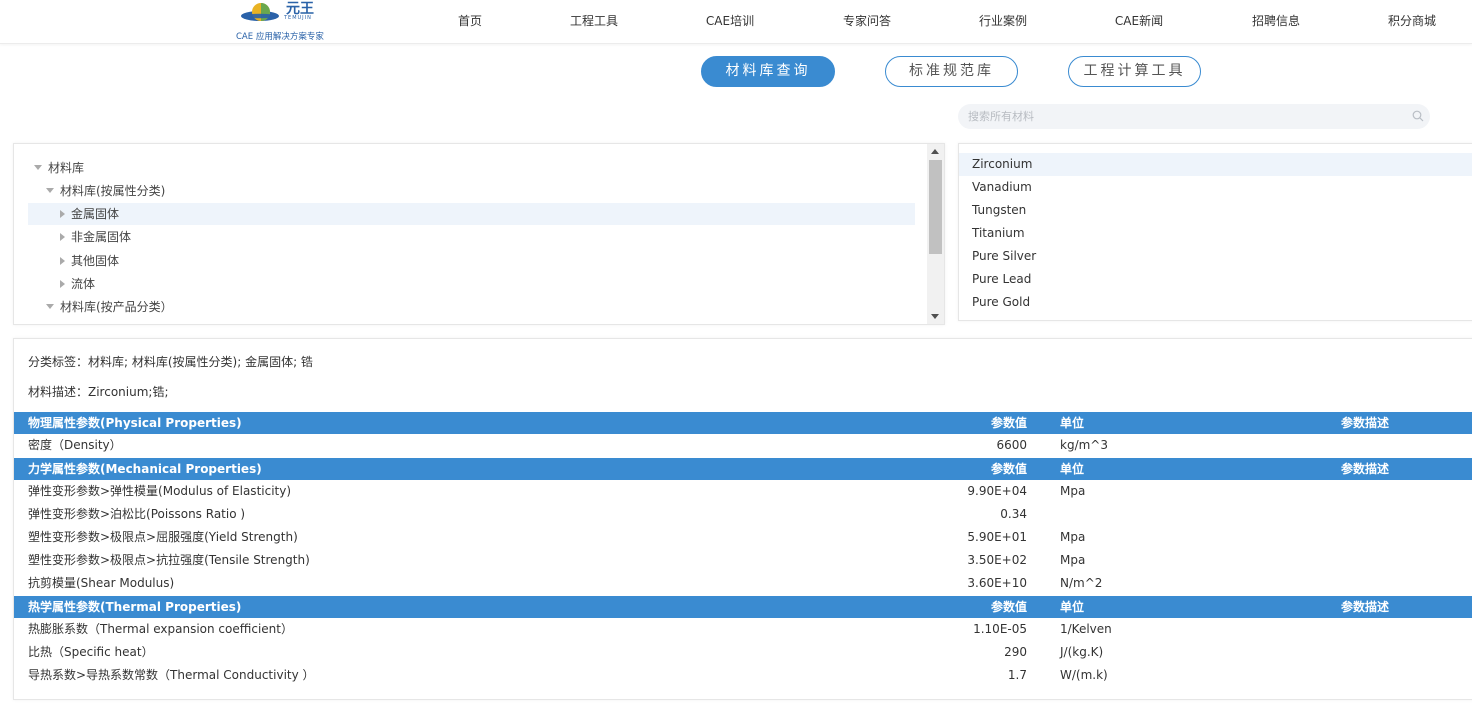  Describe the element at coordinates (1011, 445) in the screenshot. I see `param-value: 6600` at that location.